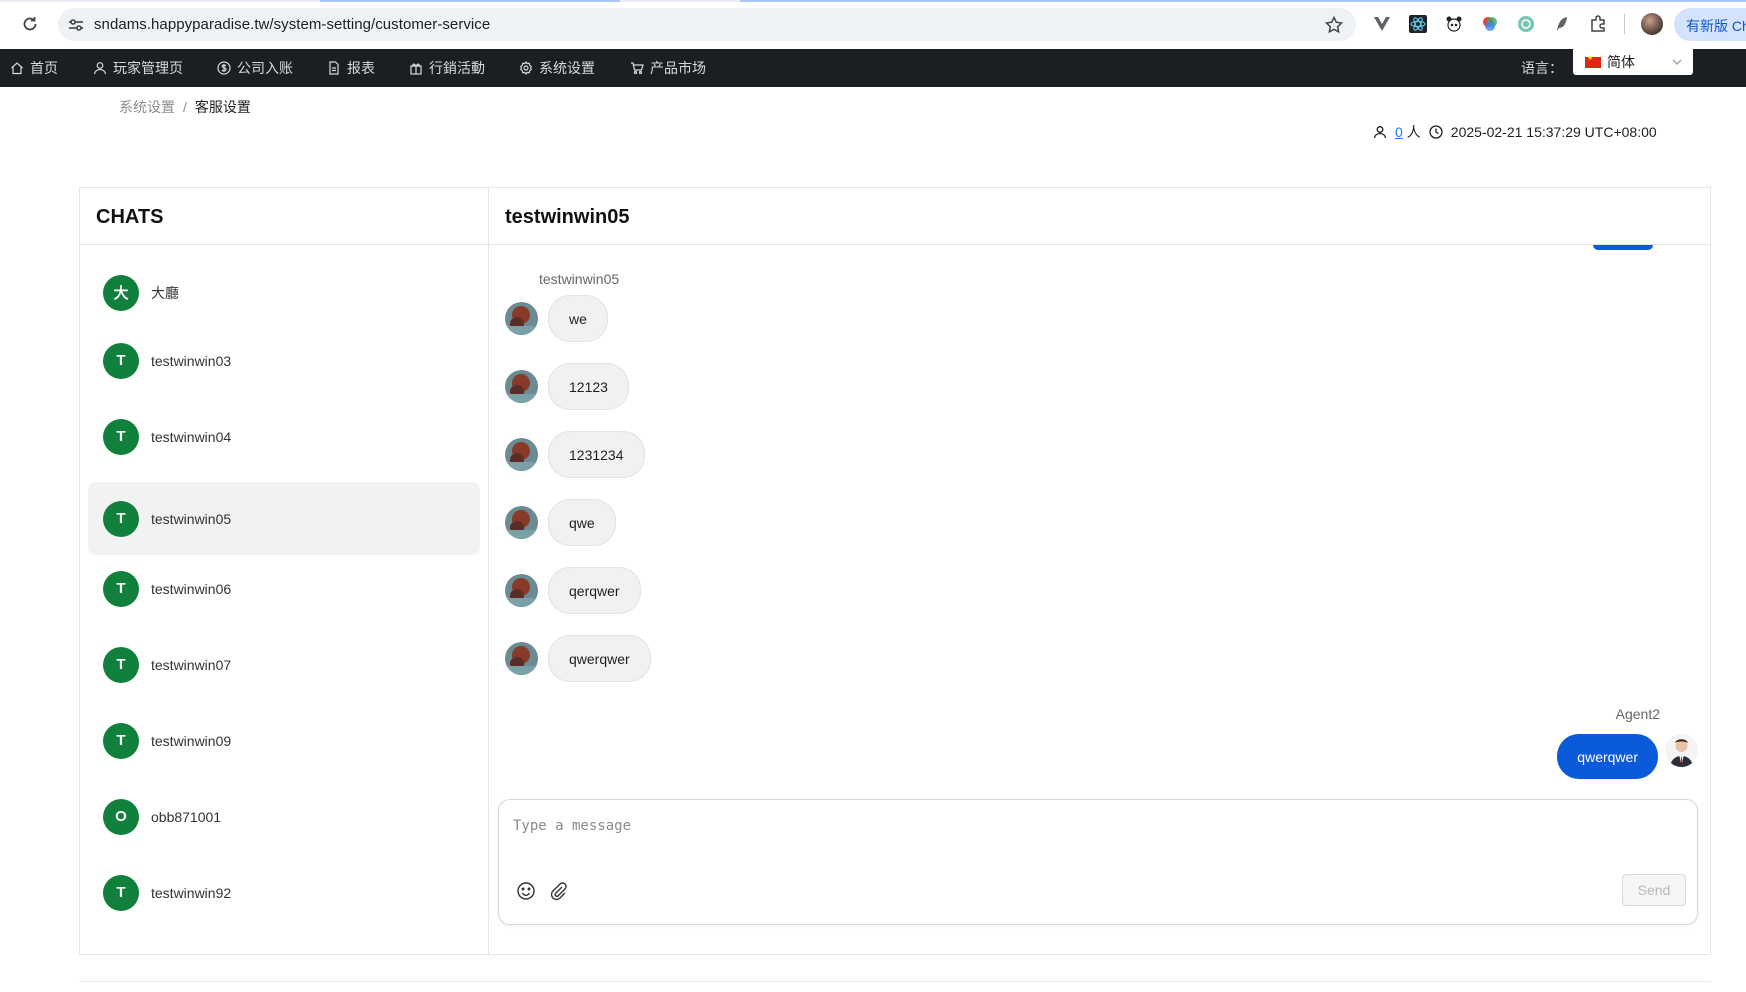 The width and height of the screenshot is (1746, 992). What do you see at coordinates (34, 68) in the screenshot?
I see `nav-item-home: 首页` at bounding box center [34, 68].